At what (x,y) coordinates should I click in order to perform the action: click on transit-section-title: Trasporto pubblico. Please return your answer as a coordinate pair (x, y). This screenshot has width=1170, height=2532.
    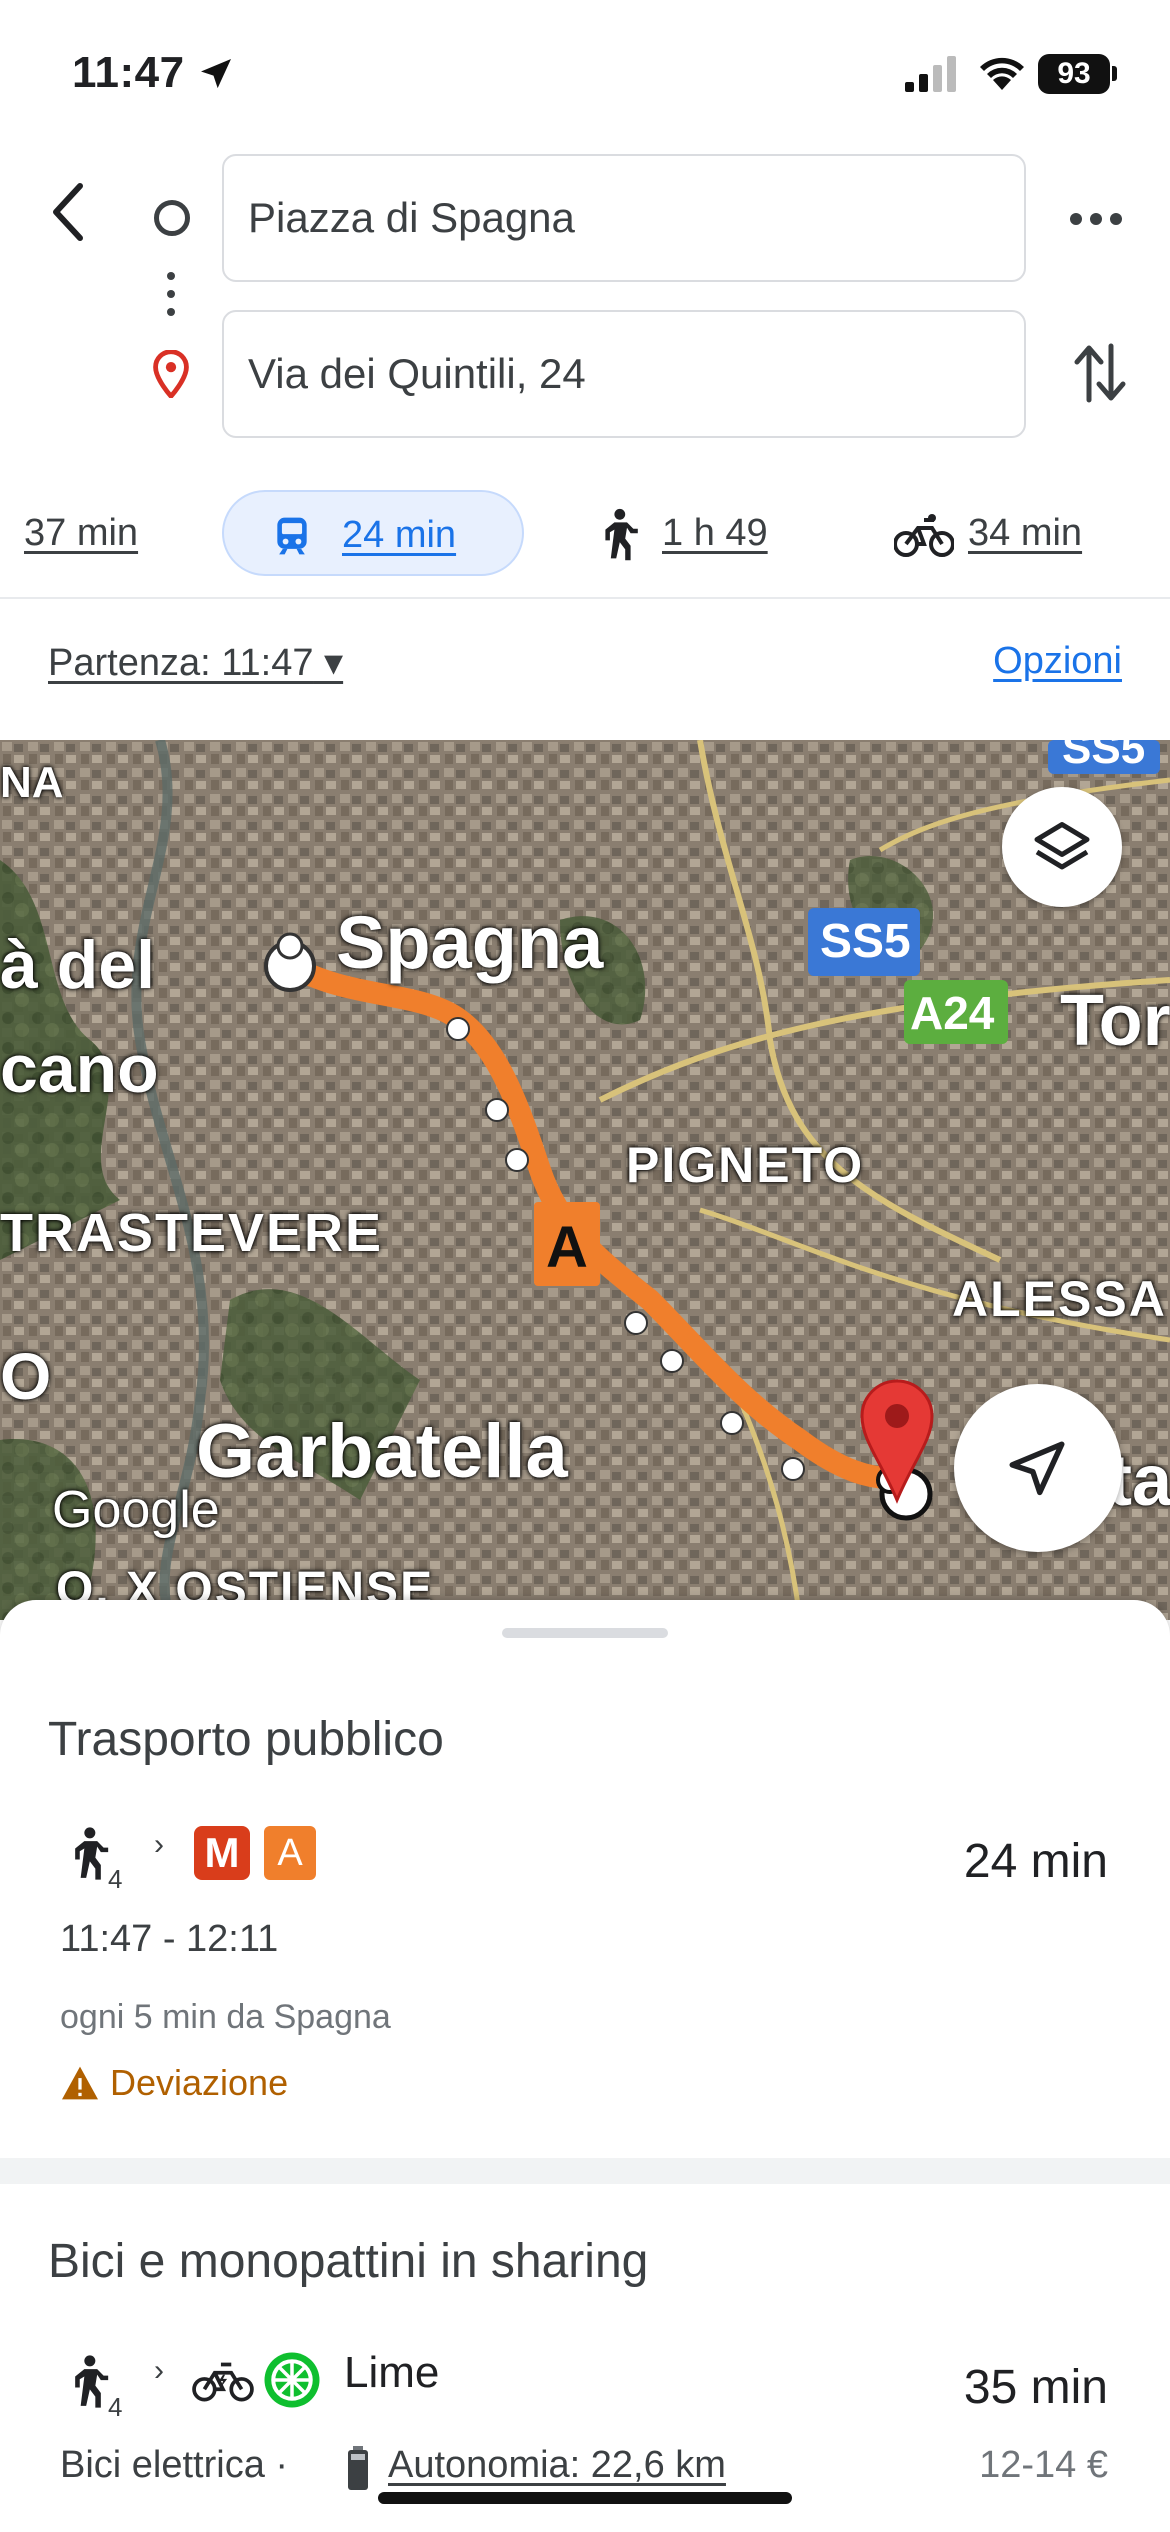
    Looking at the image, I should click on (246, 1739).